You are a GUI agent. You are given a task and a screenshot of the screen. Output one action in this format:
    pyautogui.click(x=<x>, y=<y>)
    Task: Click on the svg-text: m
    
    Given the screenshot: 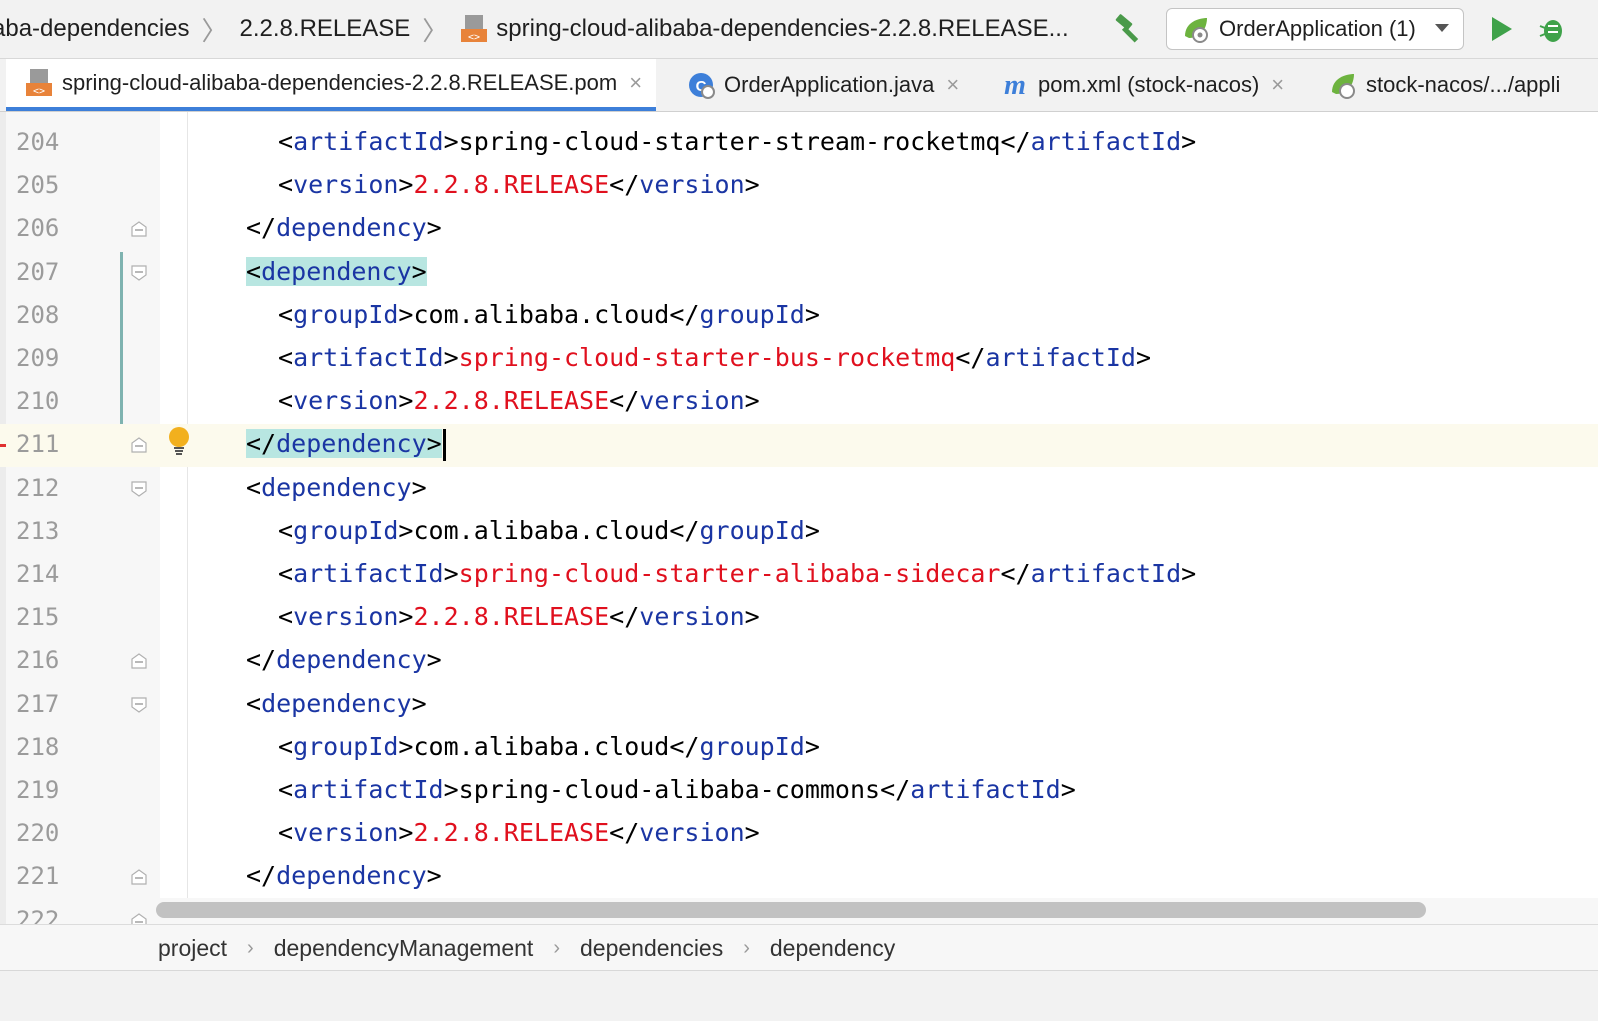 What is the action you would take?
    pyautogui.click(x=1015, y=85)
    